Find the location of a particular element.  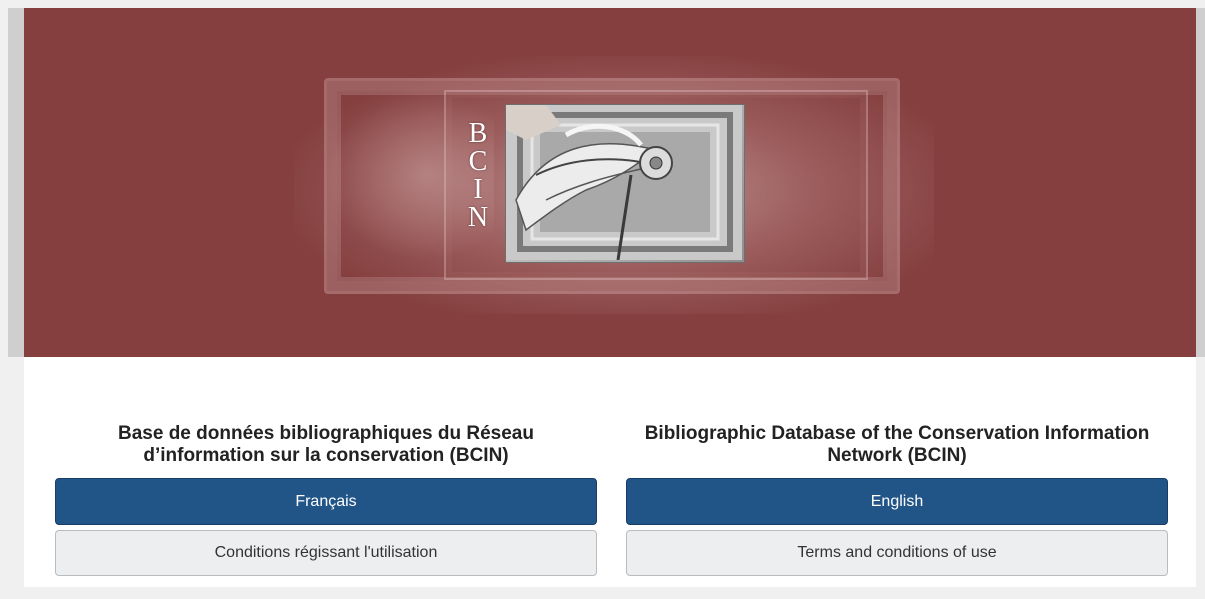

logo-letter: I is located at coordinates (478, 189).